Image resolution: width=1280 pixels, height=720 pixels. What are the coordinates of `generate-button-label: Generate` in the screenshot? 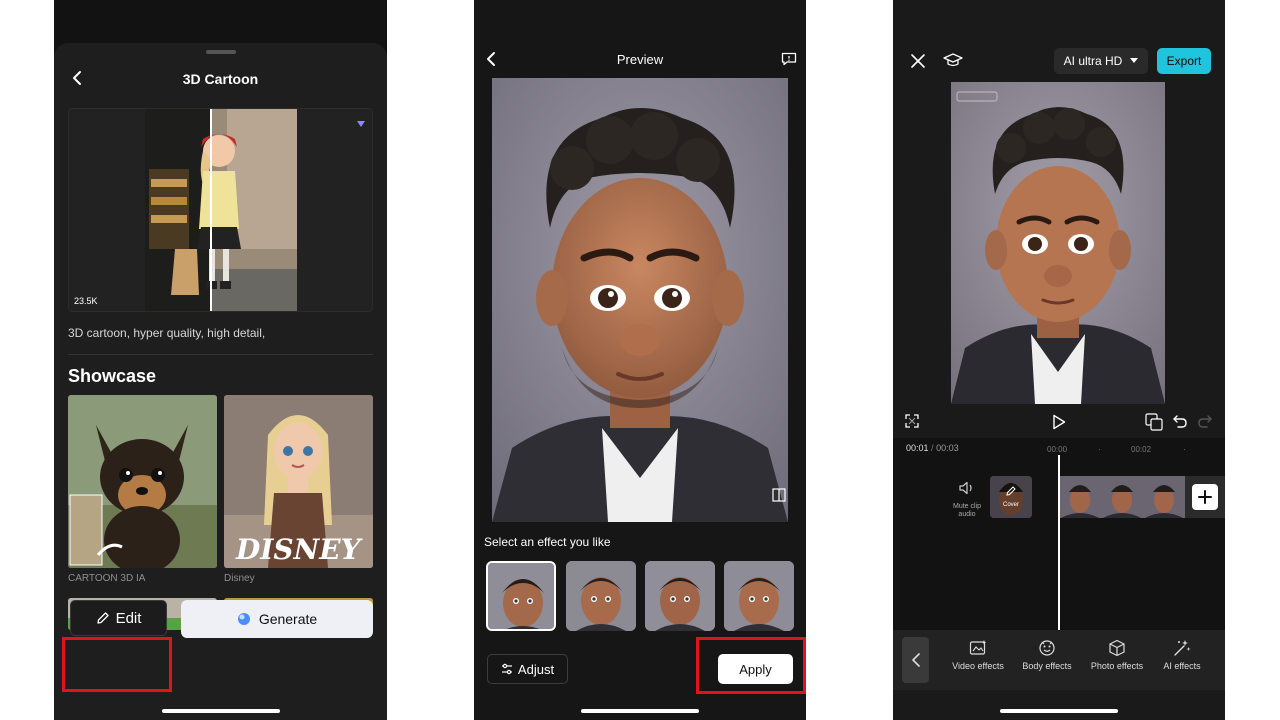 It's located at (288, 619).